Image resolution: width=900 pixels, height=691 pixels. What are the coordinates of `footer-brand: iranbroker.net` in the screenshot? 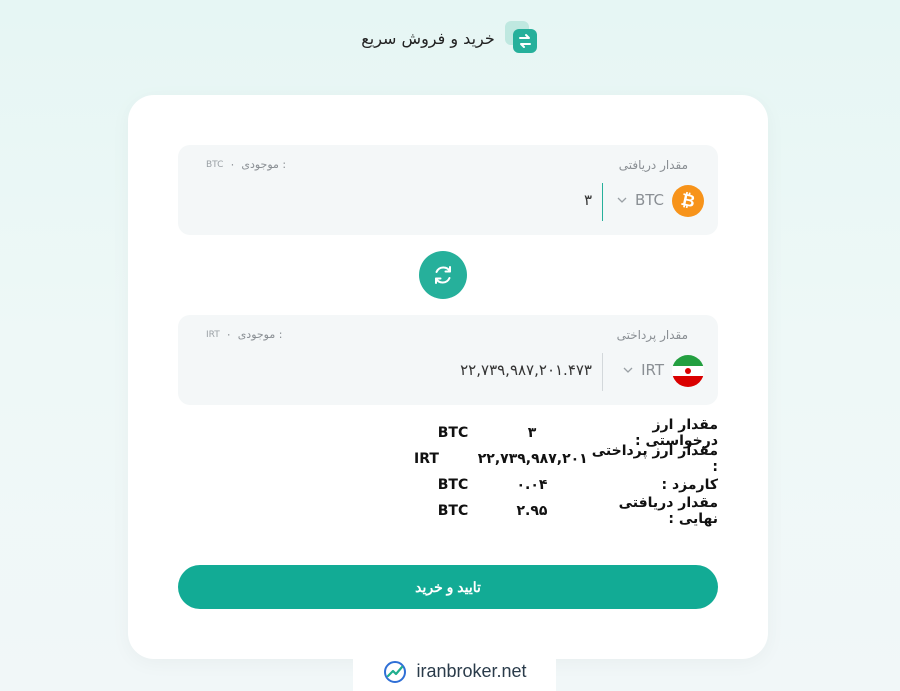 It's located at (454, 671).